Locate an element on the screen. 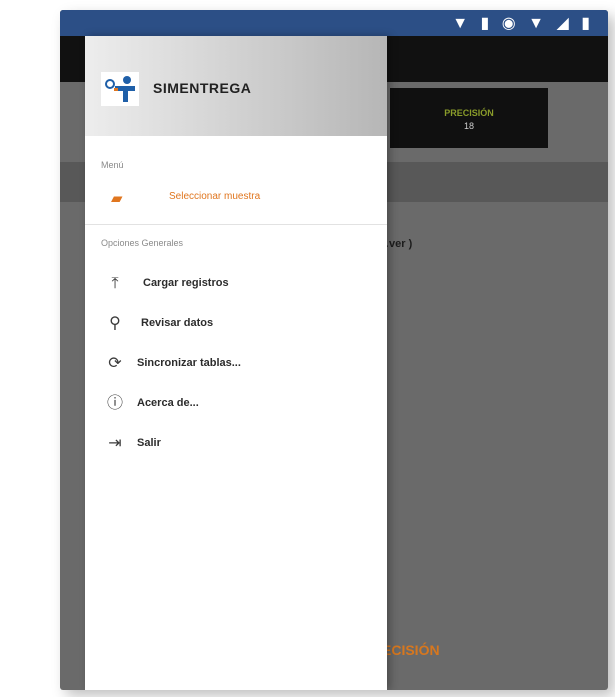  simentrega-logo-icon is located at coordinates (120, 89).